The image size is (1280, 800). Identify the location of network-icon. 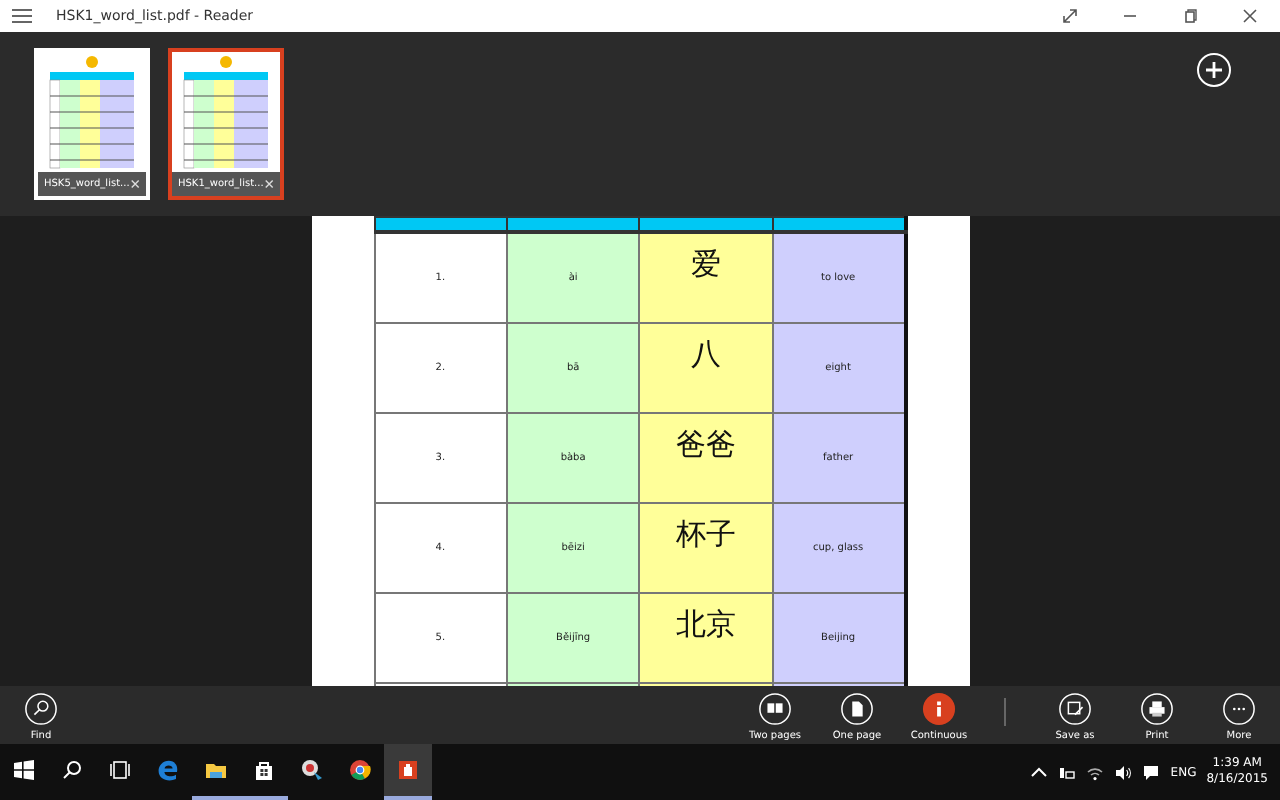
(1067, 772).